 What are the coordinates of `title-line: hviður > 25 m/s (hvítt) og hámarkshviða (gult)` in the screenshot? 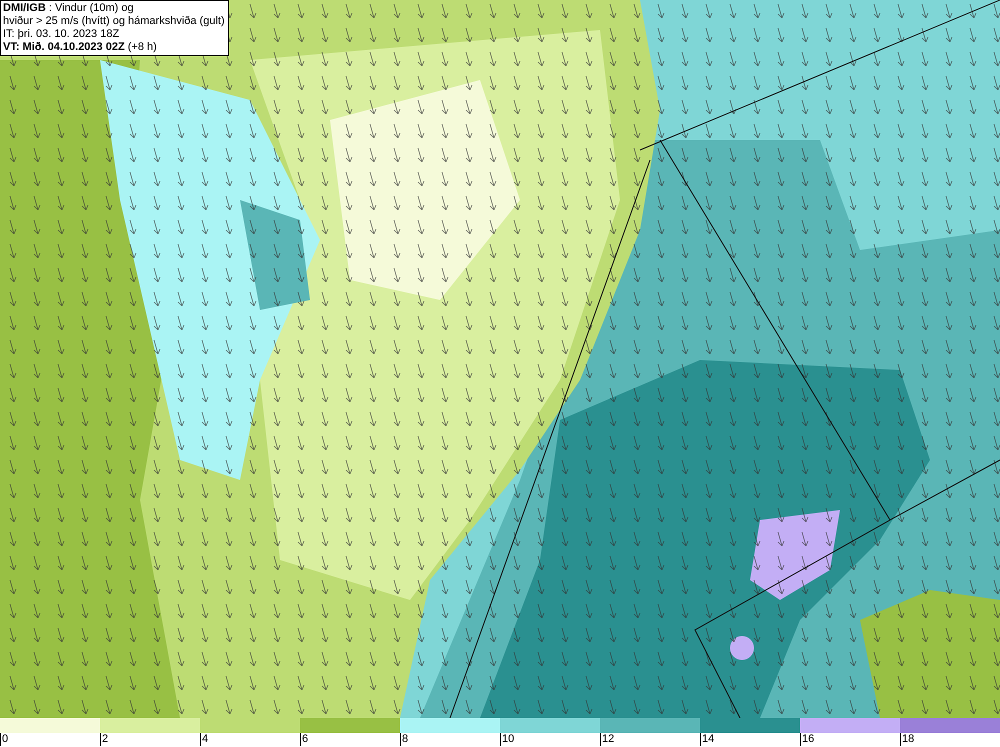 It's located at (114, 21).